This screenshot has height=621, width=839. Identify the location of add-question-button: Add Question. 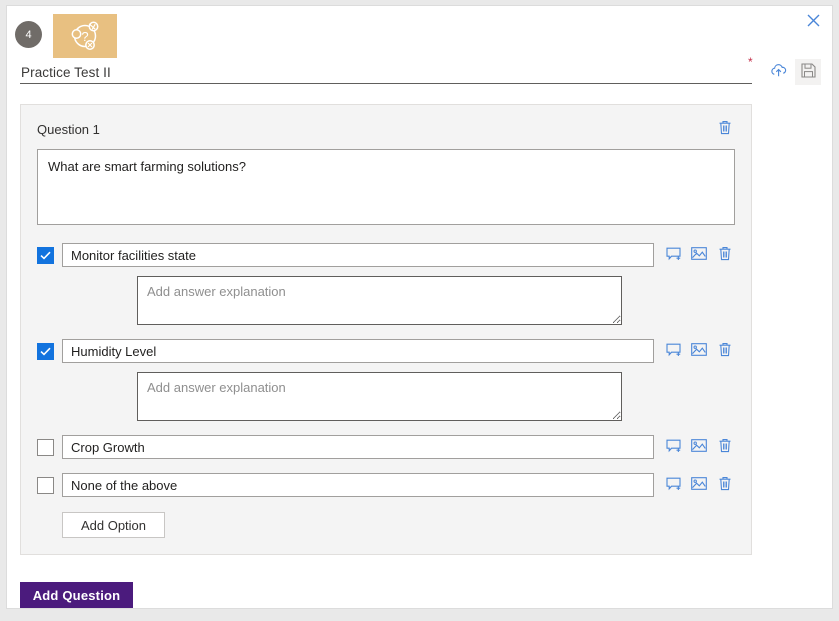
(76, 595).